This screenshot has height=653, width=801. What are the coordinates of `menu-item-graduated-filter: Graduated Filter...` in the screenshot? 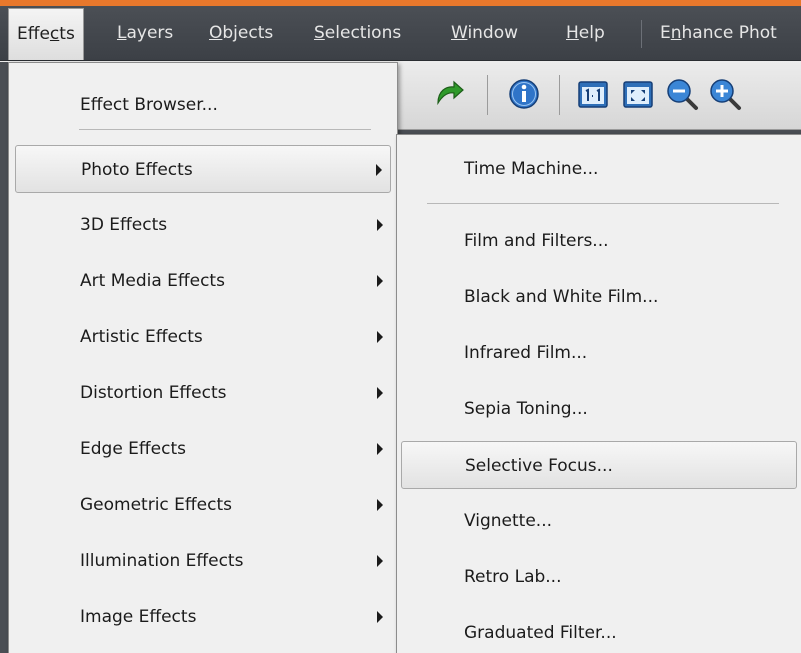 It's located at (599, 631).